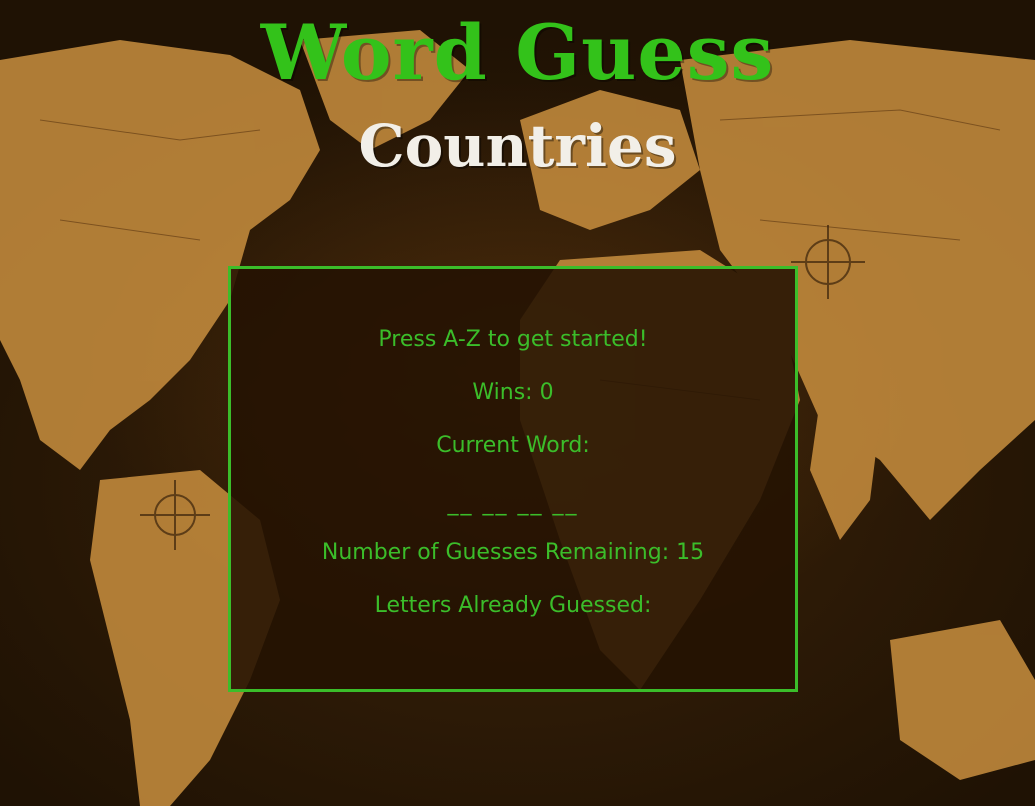  What do you see at coordinates (513, 552) in the screenshot?
I see `guesses-remaining: Number of Guesses Remaining: 15` at bounding box center [513, 552].